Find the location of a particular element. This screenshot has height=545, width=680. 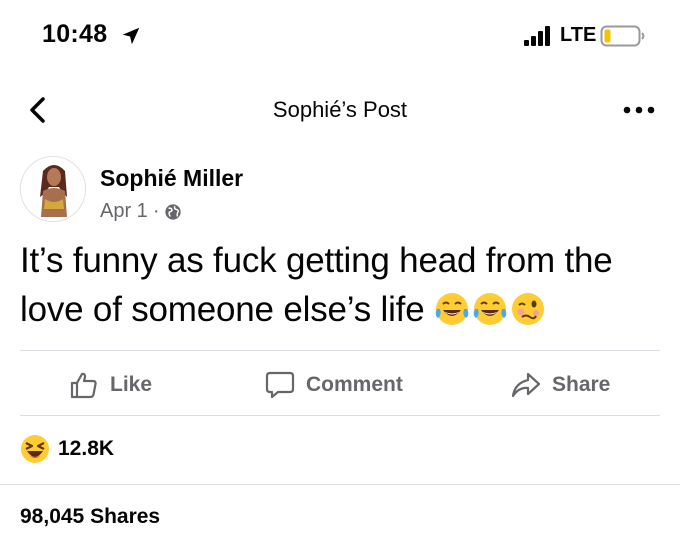

woozy-face-emoji is located at coordinates (528, 309).